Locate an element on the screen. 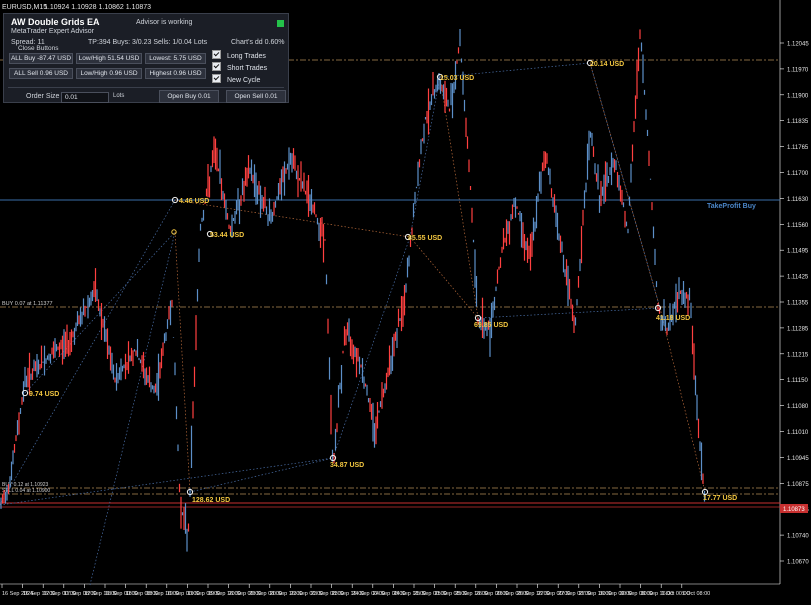 The height and width of the screenshot is (605, 811). price-tick-label: 1.10945 is located at coordinates (798, 459).